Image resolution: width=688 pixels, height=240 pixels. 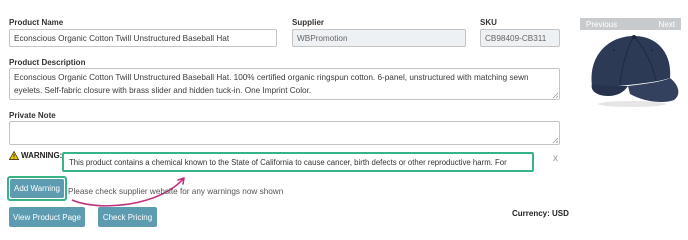 I want to click on check-pricing-button: Check Pricing, so click(x=127, y=217).